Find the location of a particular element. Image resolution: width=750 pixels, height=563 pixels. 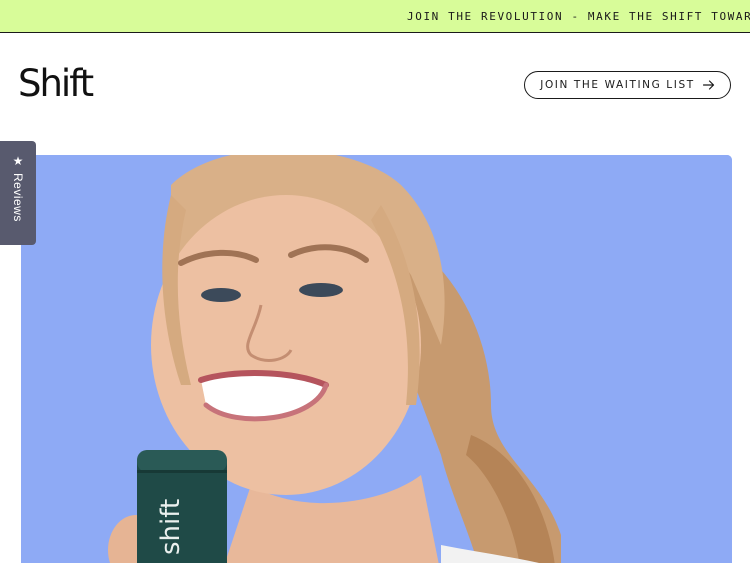

bottle-label: shift is located at coordinates (171, 527).